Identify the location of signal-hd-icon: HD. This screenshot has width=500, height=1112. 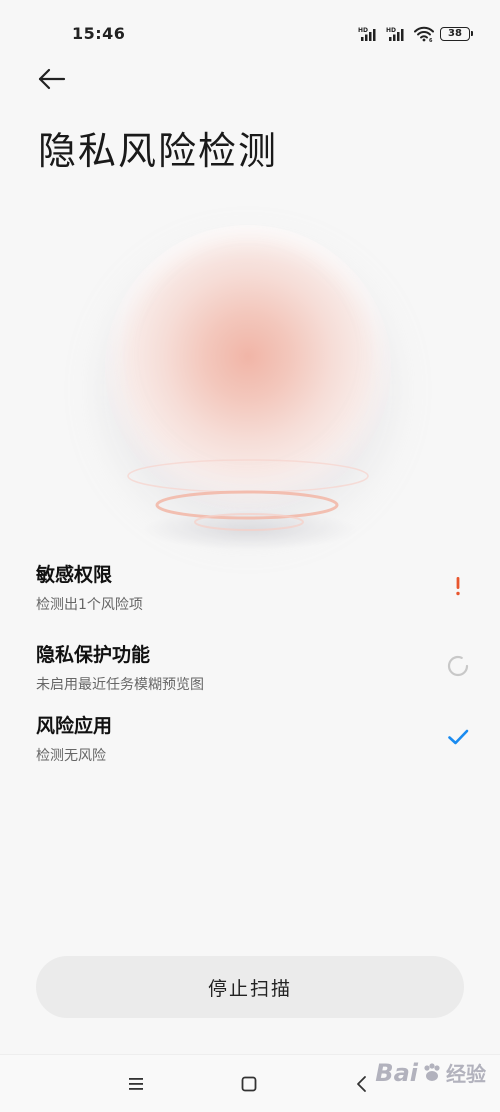
(367, 34).